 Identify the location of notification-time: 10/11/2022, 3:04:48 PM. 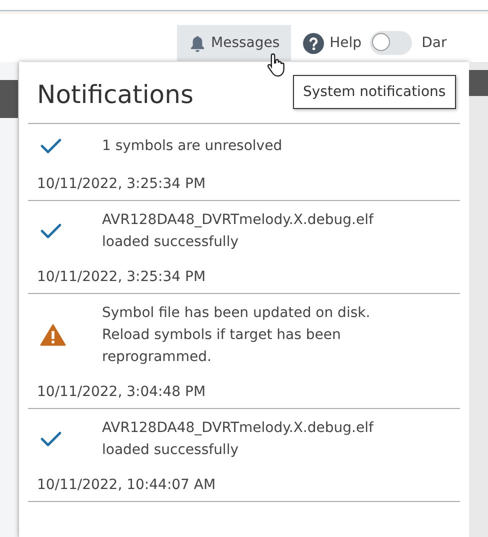
(122, 392).